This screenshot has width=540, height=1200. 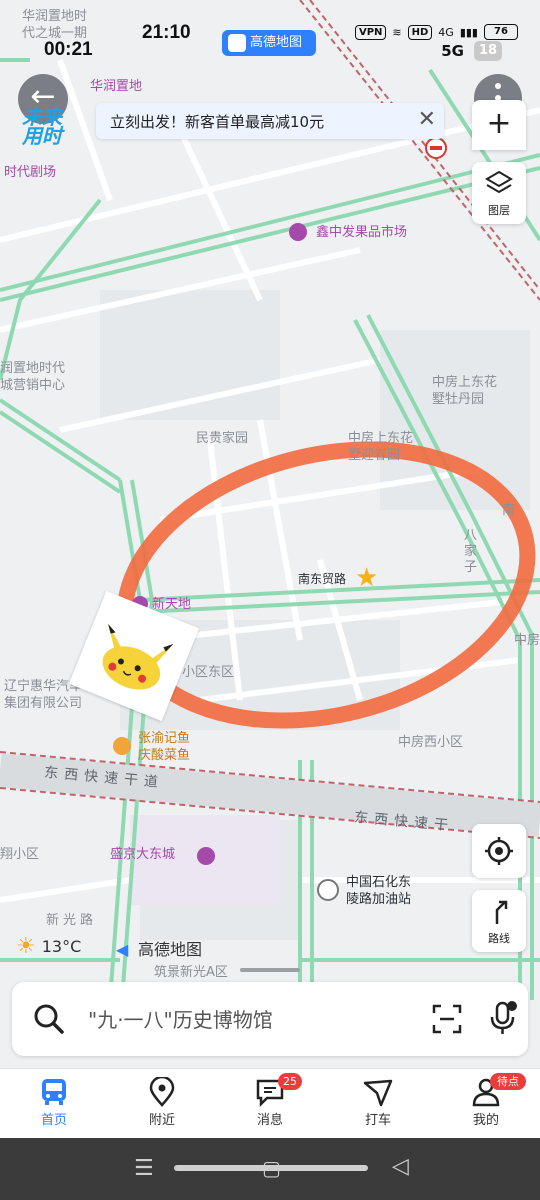 I want to click on promo-banner: 立刻出发！新客首单最高减10元 ✕, so click(x=270, y=121).